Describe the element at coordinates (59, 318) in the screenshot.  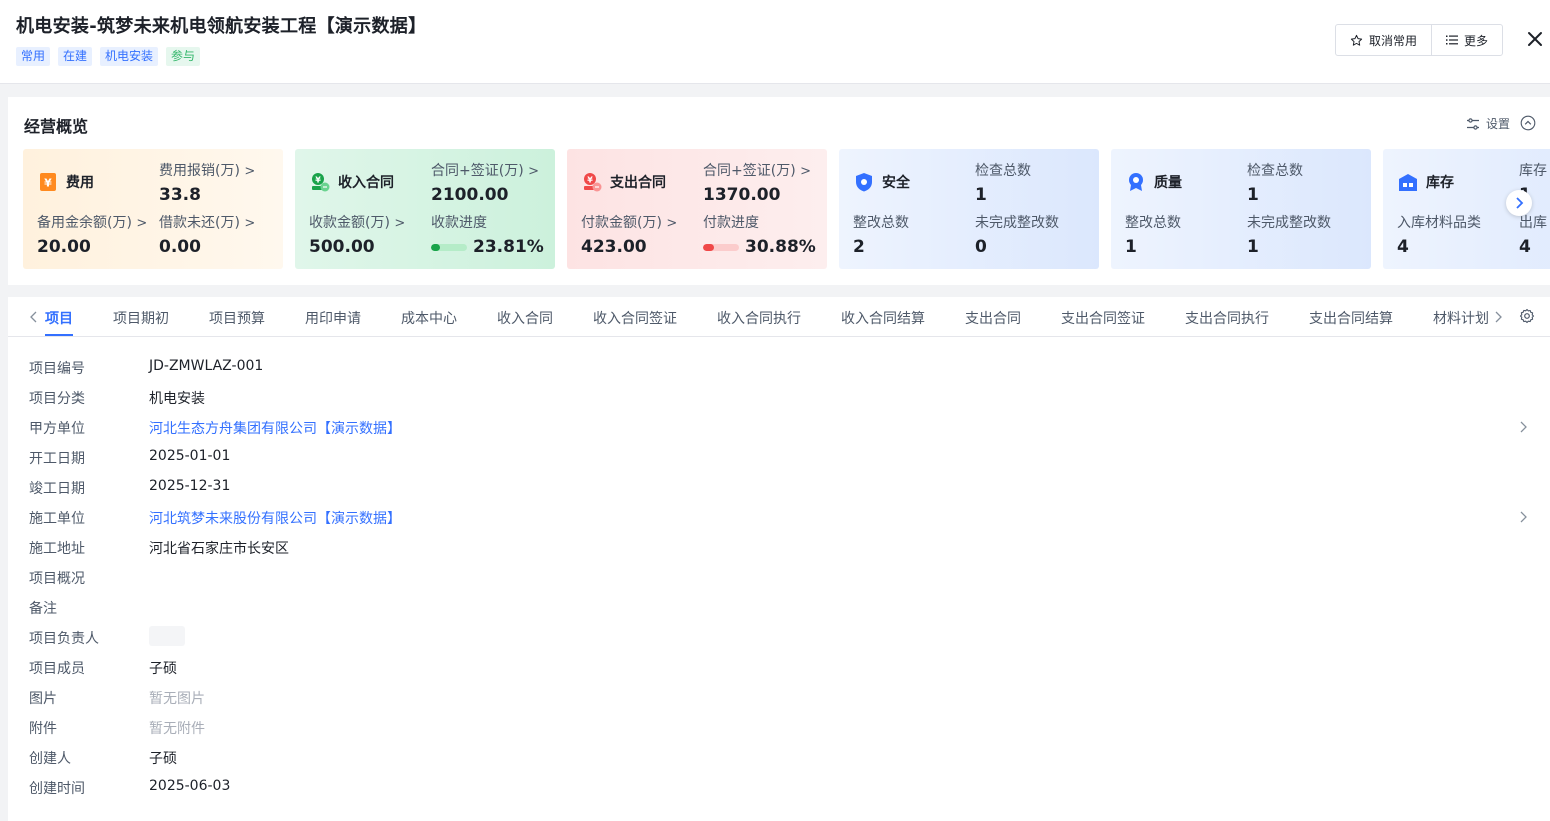
I see `tab-project: 项目` at that location.